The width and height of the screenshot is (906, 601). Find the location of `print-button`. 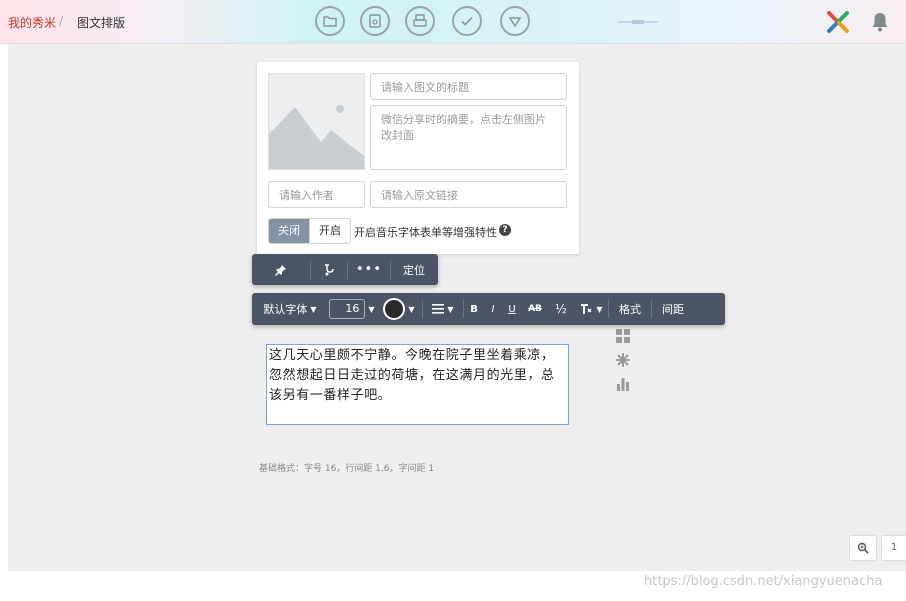

print-button is located at coordinates (420, 21).